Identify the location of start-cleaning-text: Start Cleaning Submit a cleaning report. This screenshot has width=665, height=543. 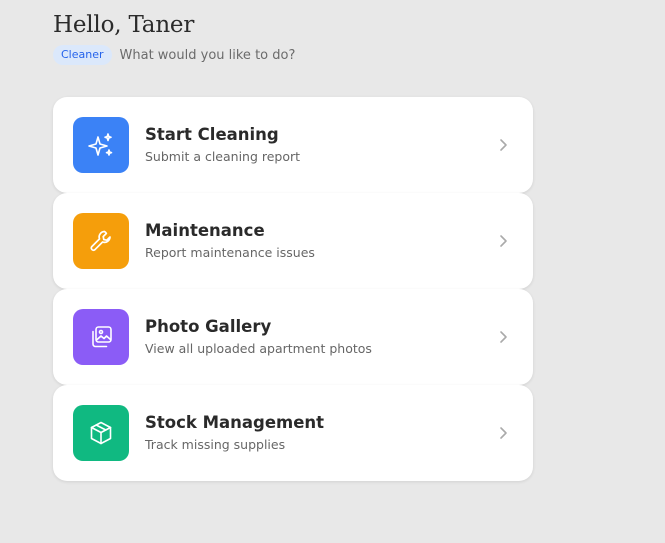
(222, 145).